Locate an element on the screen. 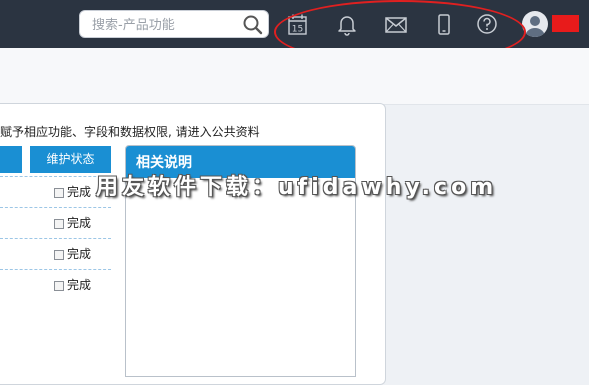  table-header-cell is located at coordinates (11, 159).